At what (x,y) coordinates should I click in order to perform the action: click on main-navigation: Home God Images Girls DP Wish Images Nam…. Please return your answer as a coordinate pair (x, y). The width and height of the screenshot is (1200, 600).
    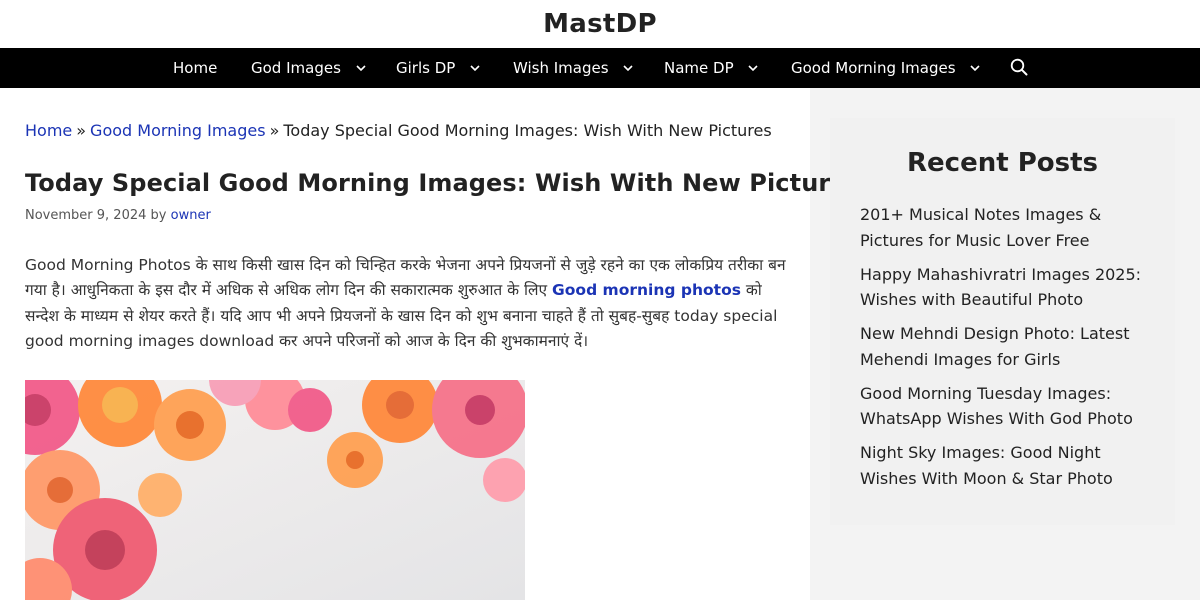
    Looking at the image, I should click on (600, 68).